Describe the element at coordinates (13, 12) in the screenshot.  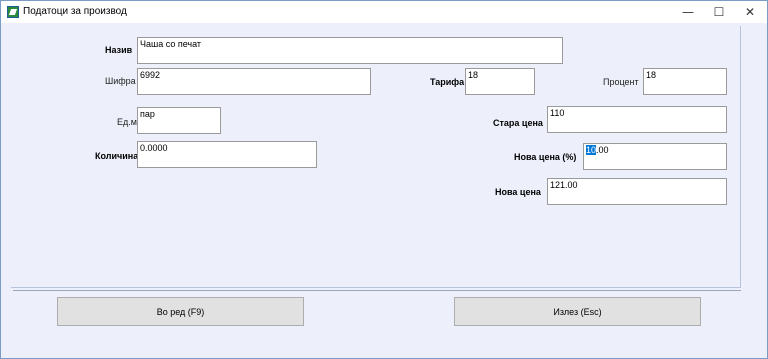
I see `app-icon` at that location.